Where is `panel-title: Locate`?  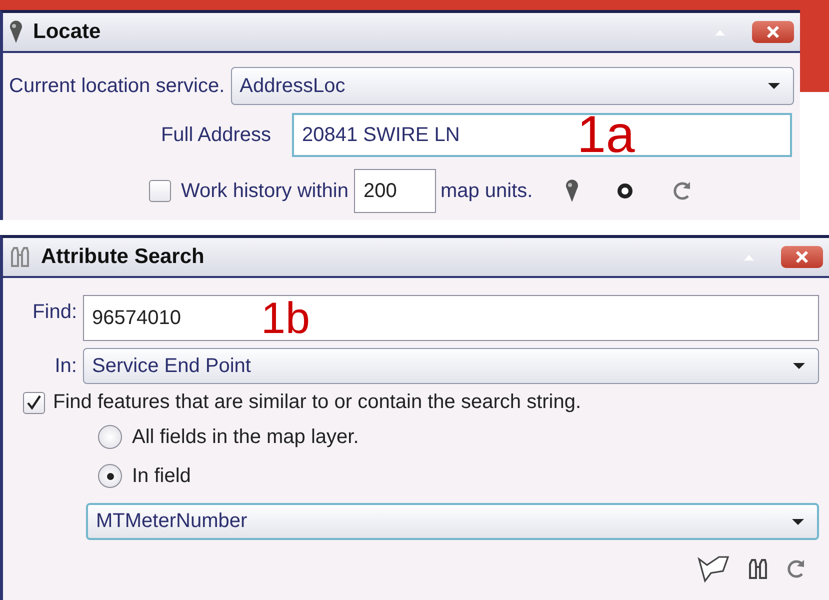 panel-title: Locate is located at coordinates (67, 32).